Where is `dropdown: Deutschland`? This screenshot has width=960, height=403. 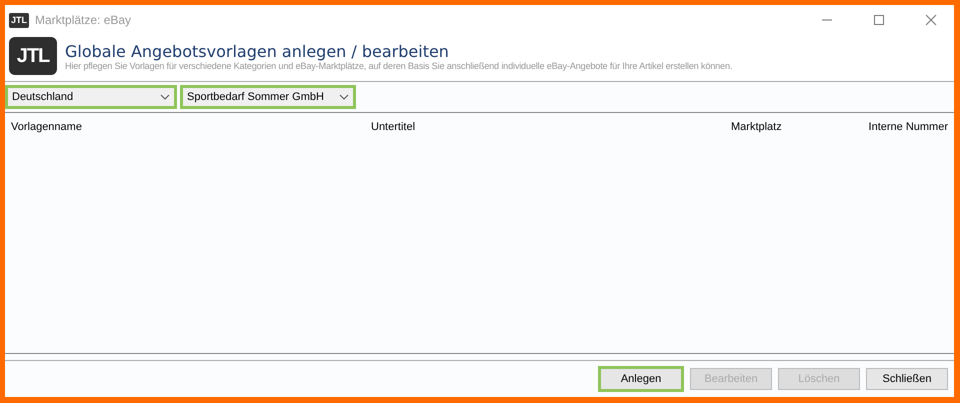 dropdown: Deutschland is located at coordinates (91, 97).